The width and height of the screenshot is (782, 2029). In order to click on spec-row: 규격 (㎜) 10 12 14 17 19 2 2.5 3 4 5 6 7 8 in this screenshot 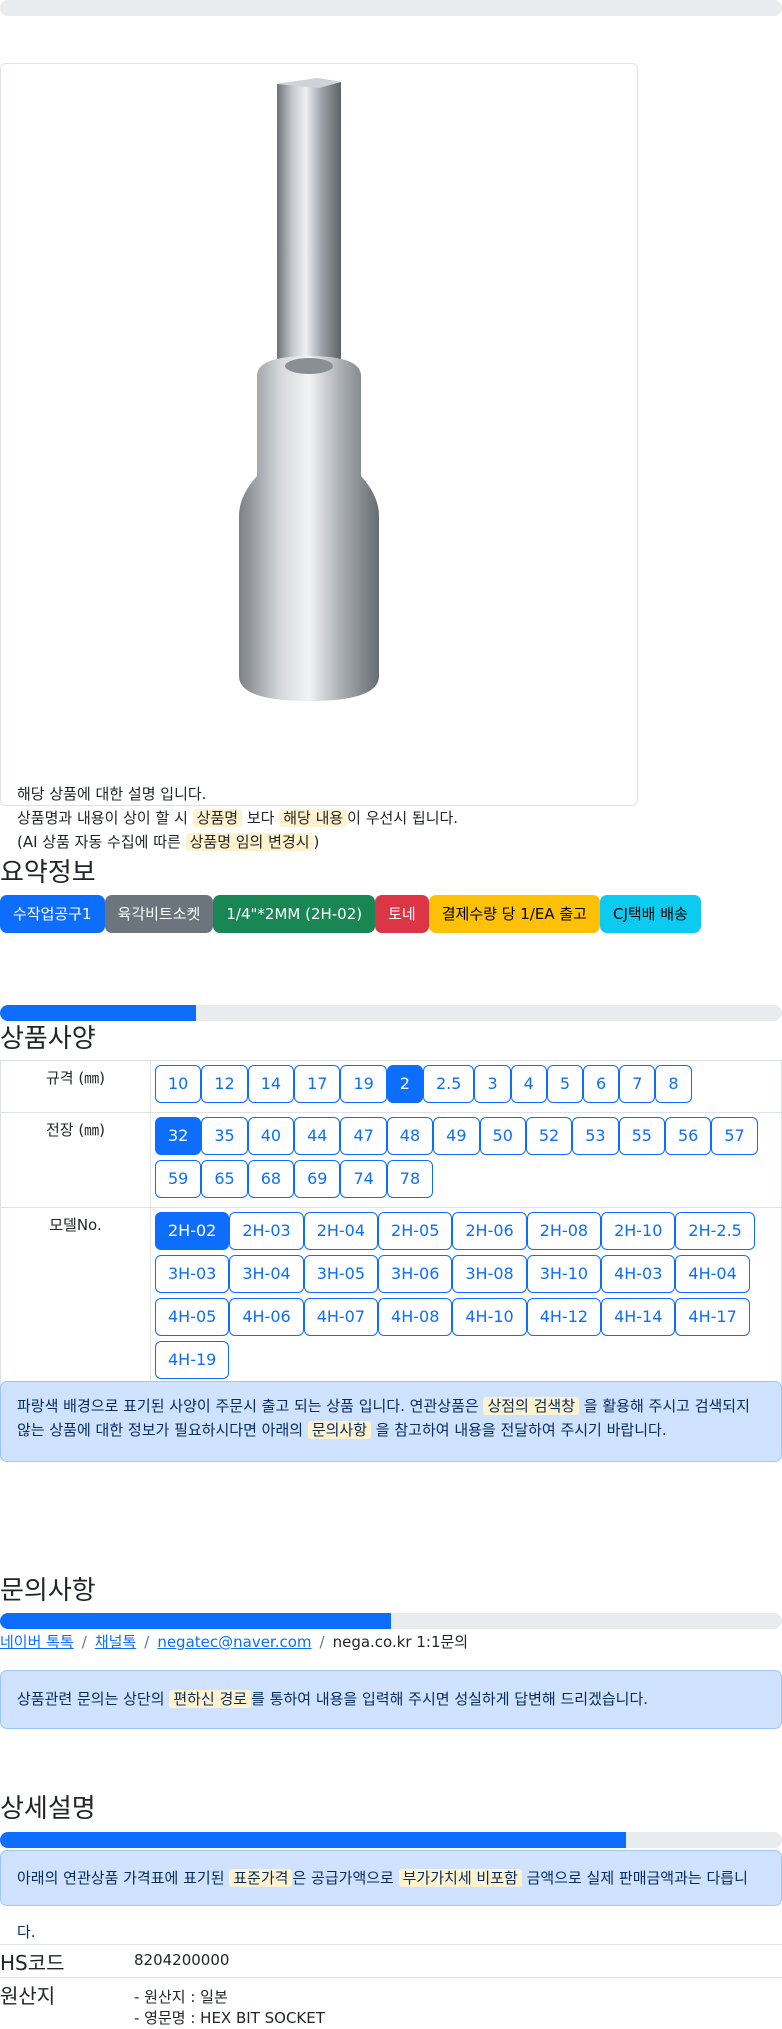, I will do `click(391, 1086)`.